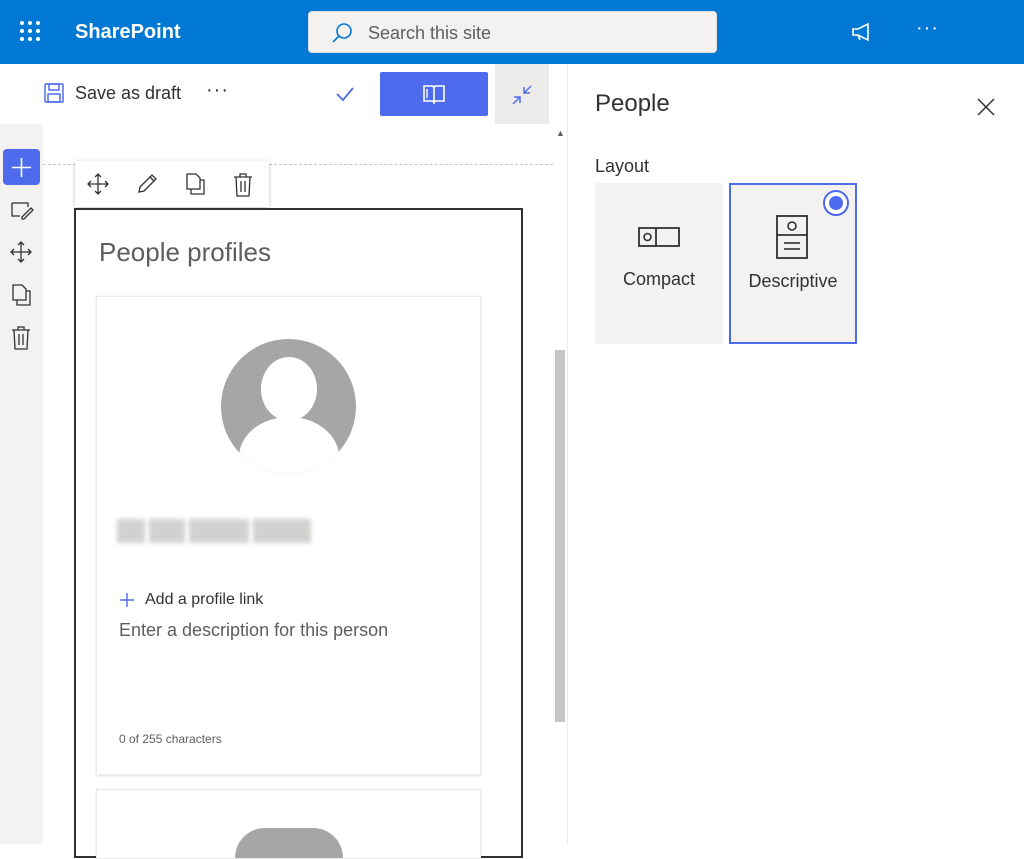  I want to click on person-name-redacted, so click(214, 531).